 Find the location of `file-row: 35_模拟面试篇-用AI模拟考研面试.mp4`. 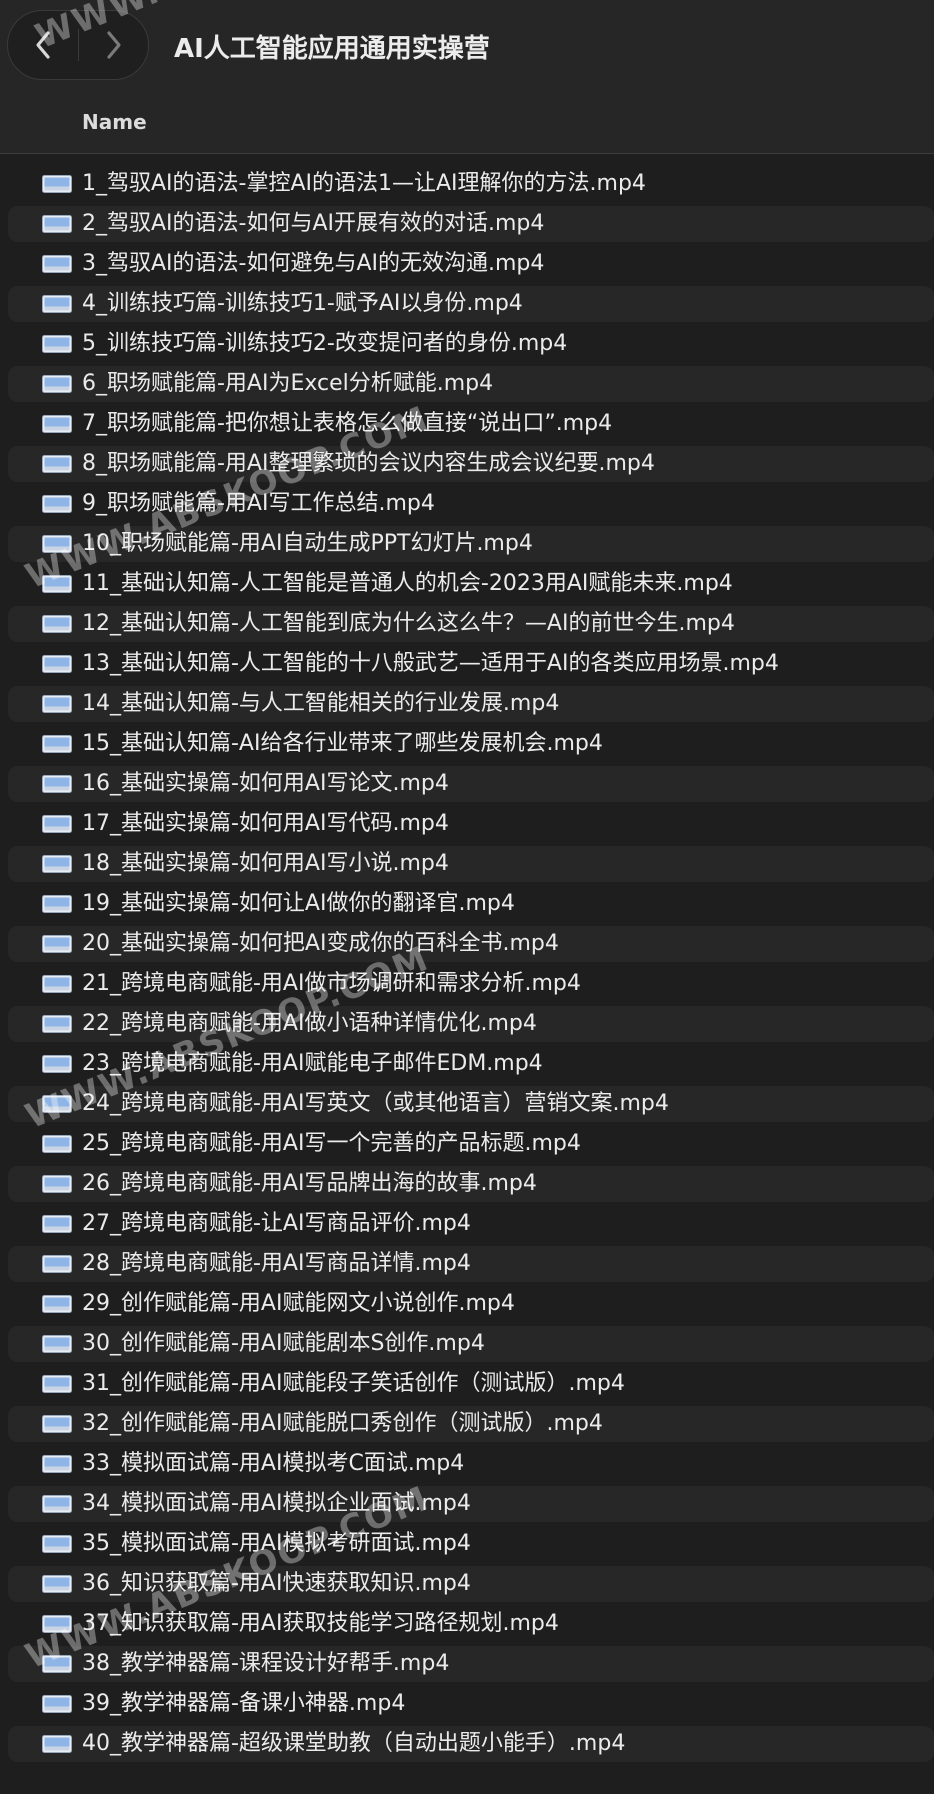

file-row: 35_模拟面试篇-用AI模拟考研面试.mp4 is located at coordinates (467, 1544).